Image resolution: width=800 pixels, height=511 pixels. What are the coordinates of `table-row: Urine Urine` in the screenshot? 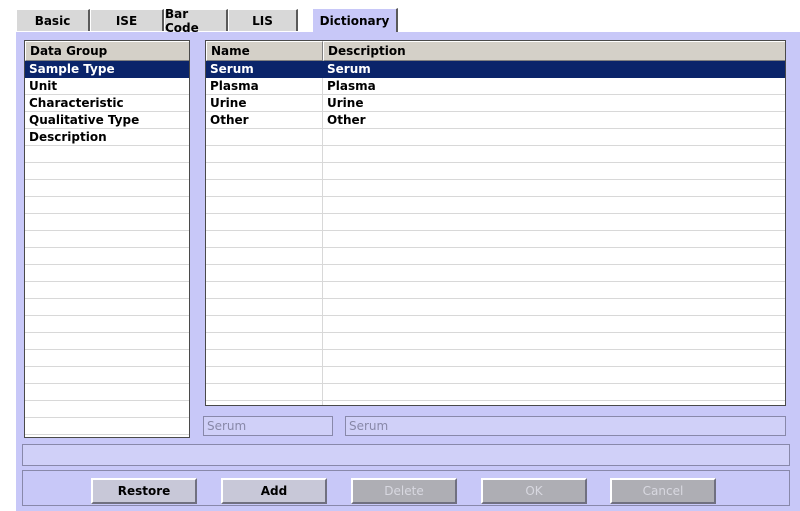 It's located at (495, 103).